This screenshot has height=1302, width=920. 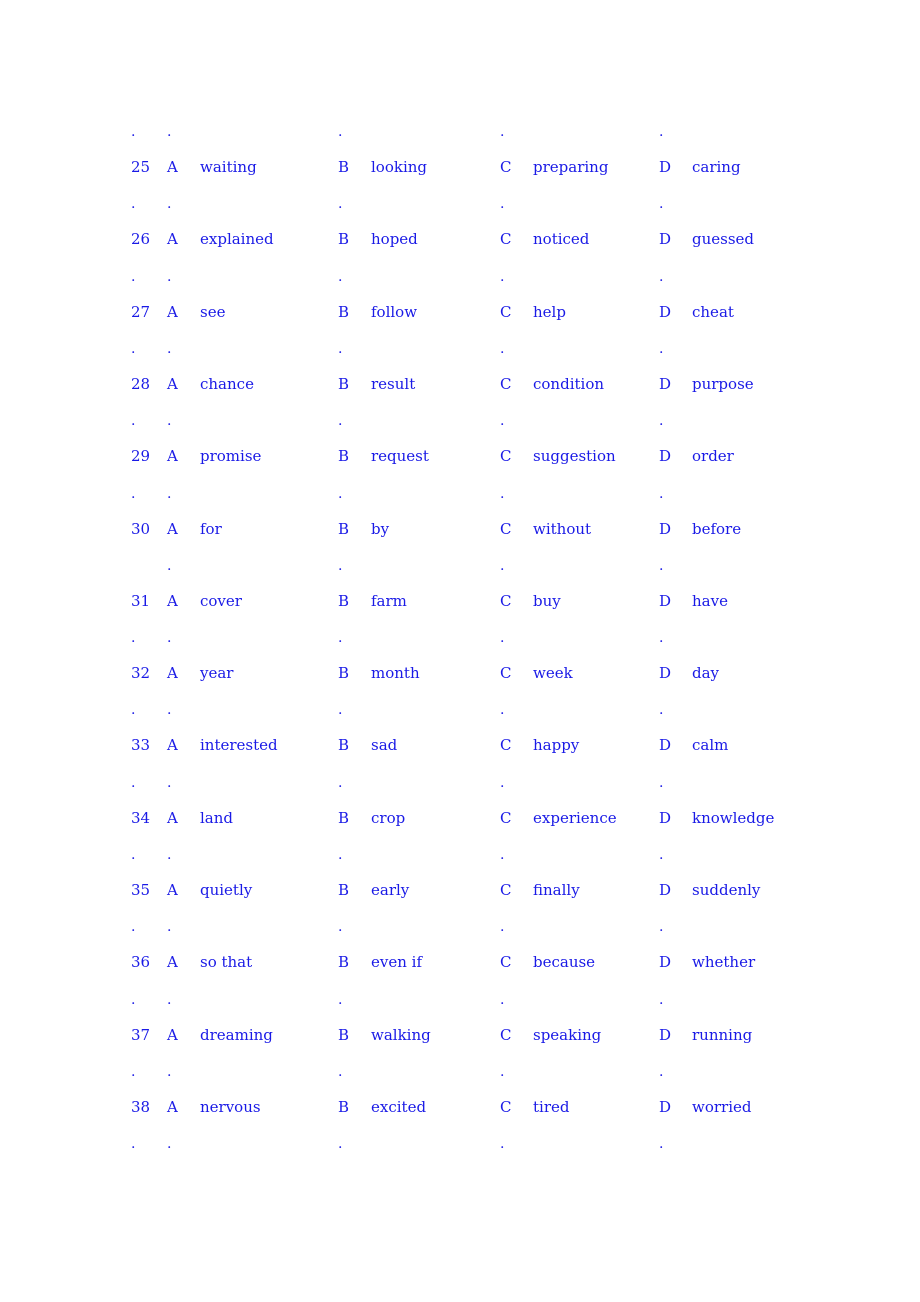 I want to click on option-d-text: before, so click(x=717, y=528).